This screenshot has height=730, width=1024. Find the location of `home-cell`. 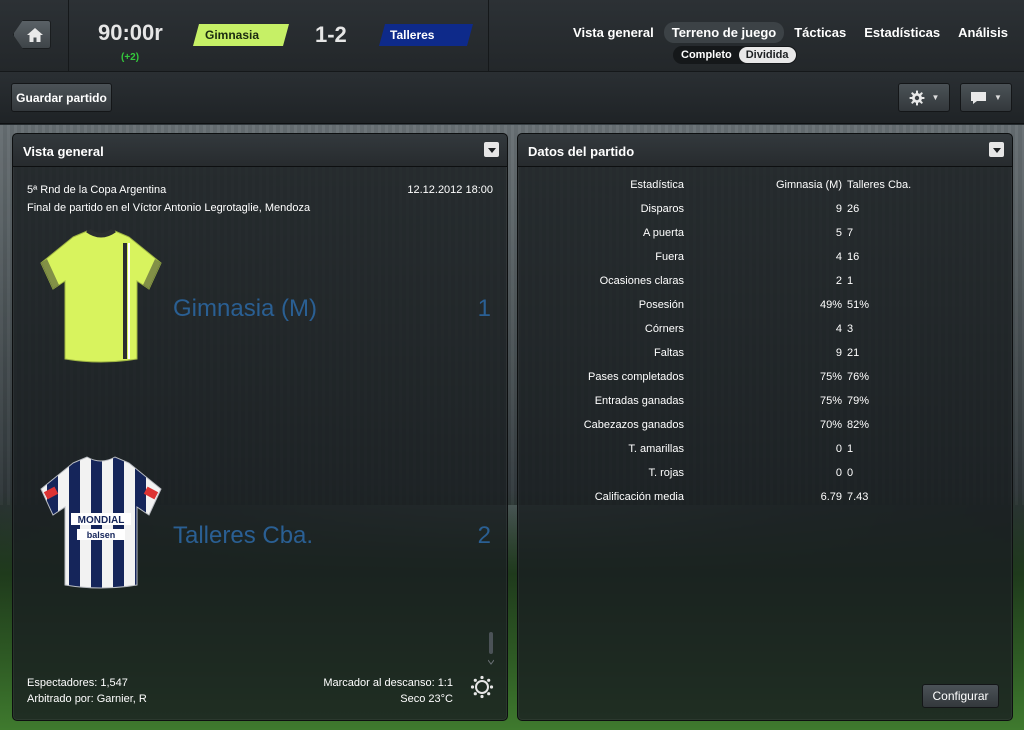

home-cell is located at coordinates (34, 36).